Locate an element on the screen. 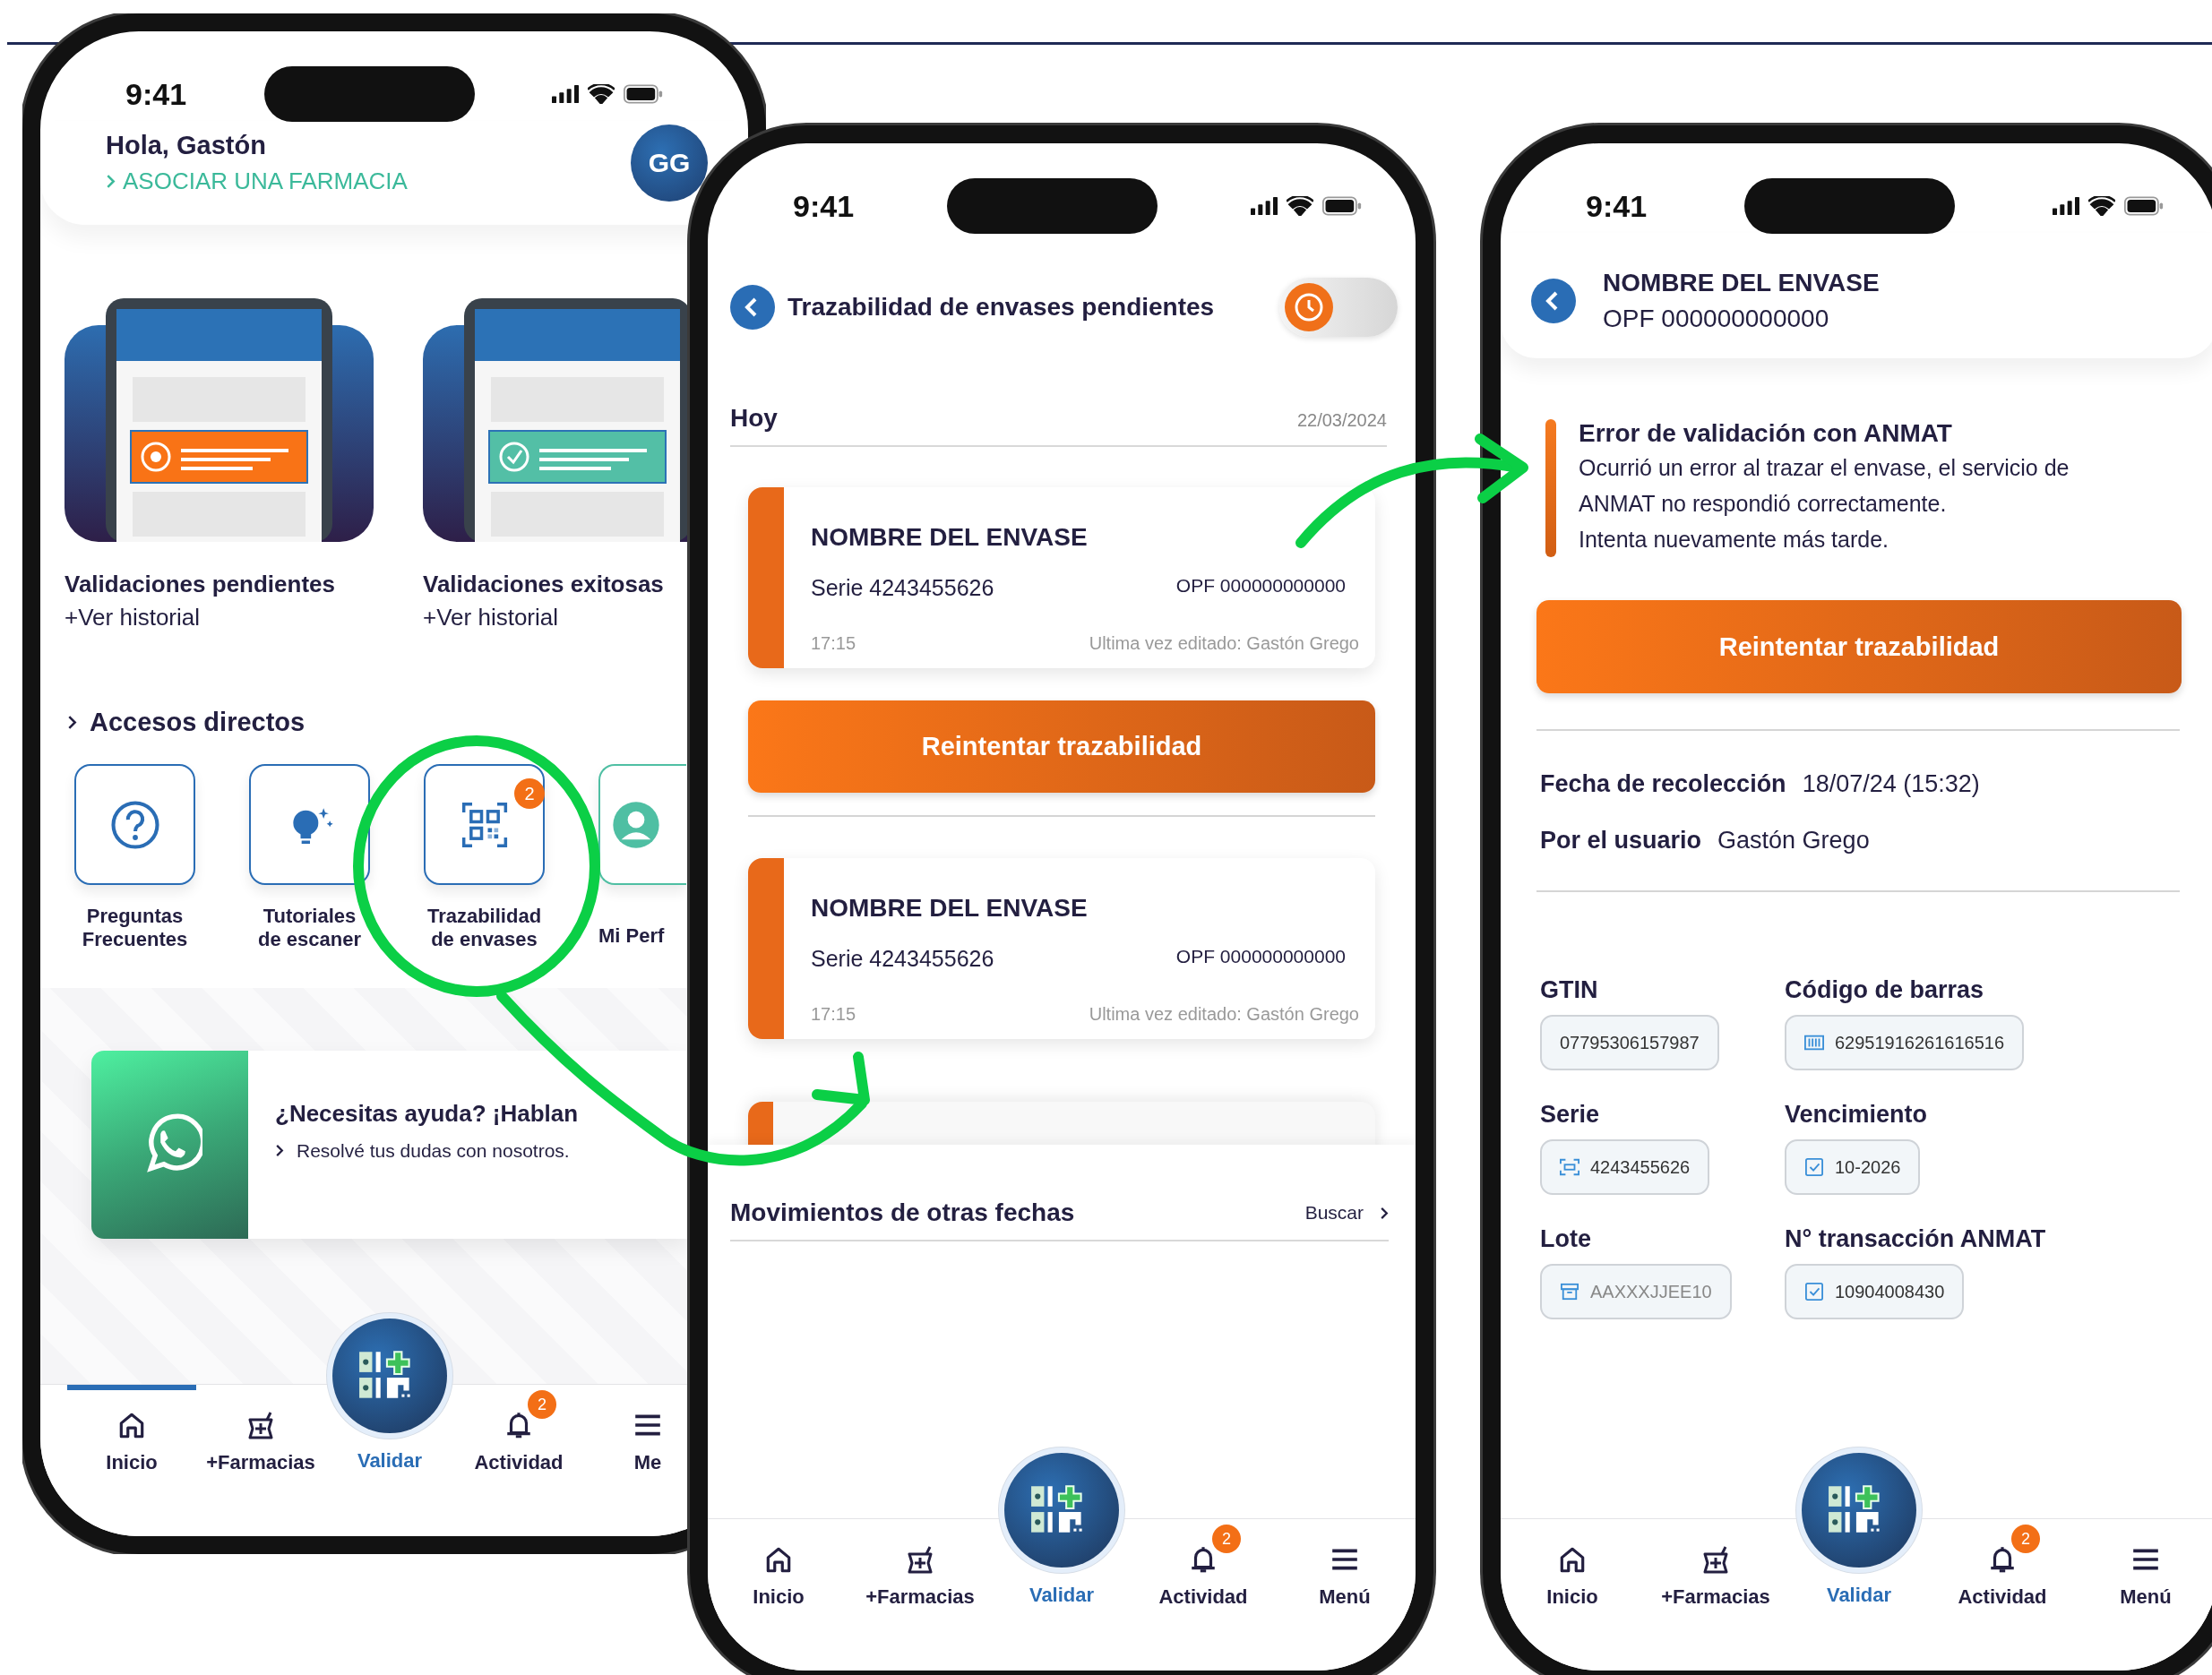  history-toggle is located at coordinates (1338, 307).